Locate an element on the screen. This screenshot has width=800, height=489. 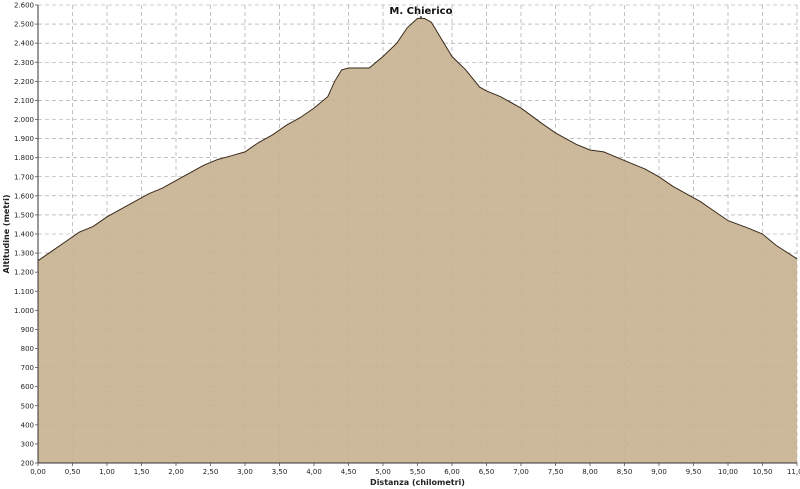
x-tick-label: 1,50 is located at coordinates (142, 472).